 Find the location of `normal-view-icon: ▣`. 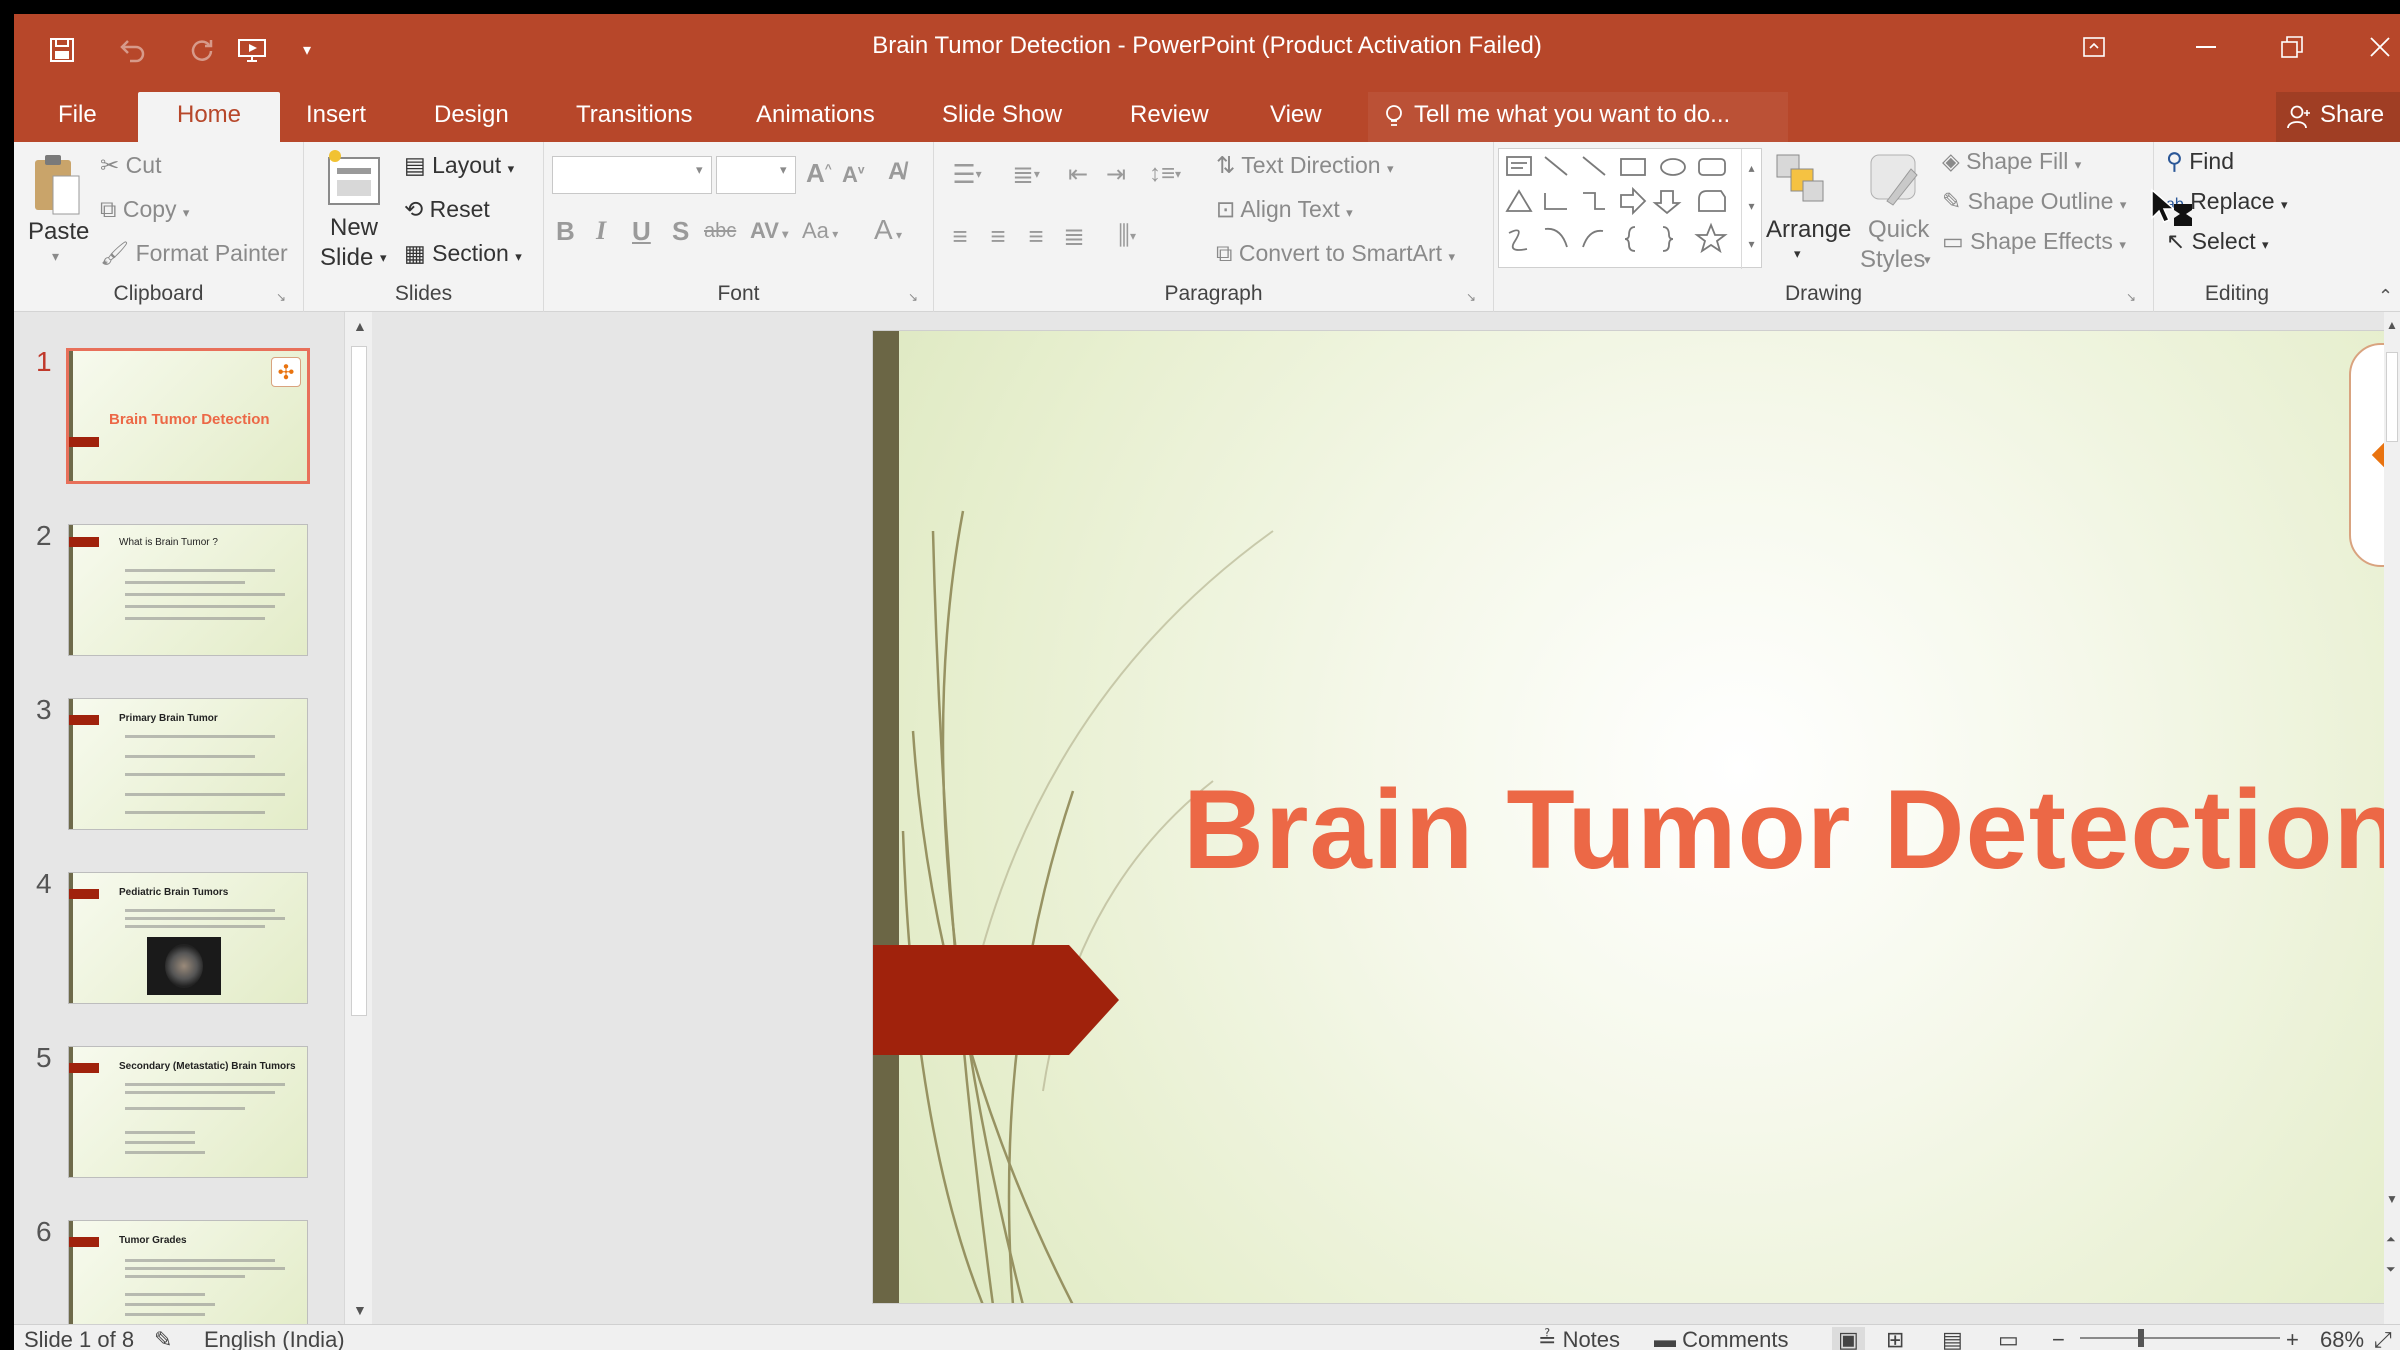

normal-view-icon: ▣ is located at coordinates (1848, 1338).